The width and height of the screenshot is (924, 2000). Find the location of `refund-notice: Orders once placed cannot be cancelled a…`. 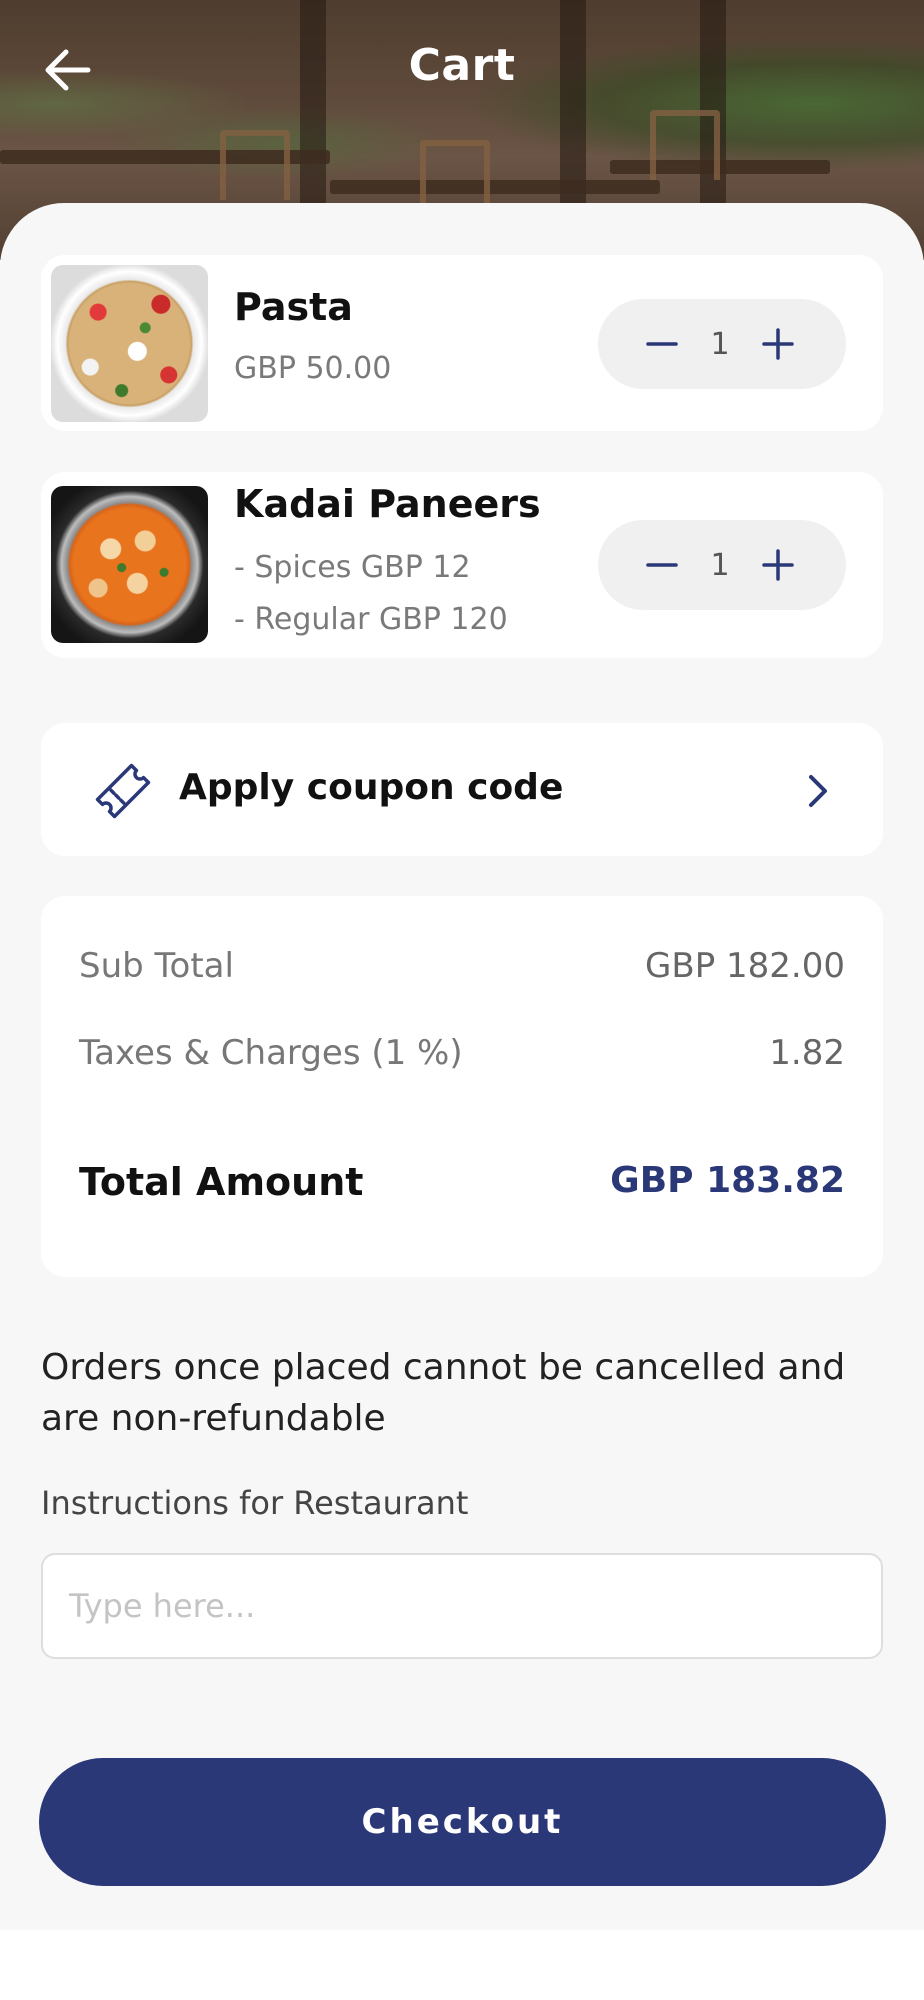

refund-notice: Orders once placed cannot be cancelled a… is located at coordinates (443, 1393).